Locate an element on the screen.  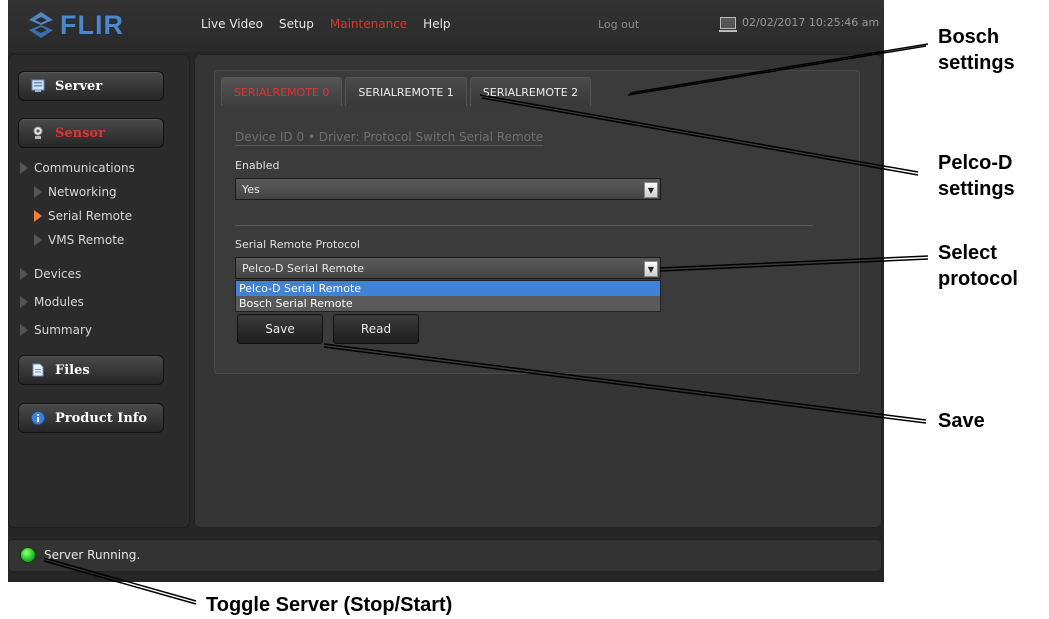
callout-pelco-line2: settings is located at coordinates (976, 189).